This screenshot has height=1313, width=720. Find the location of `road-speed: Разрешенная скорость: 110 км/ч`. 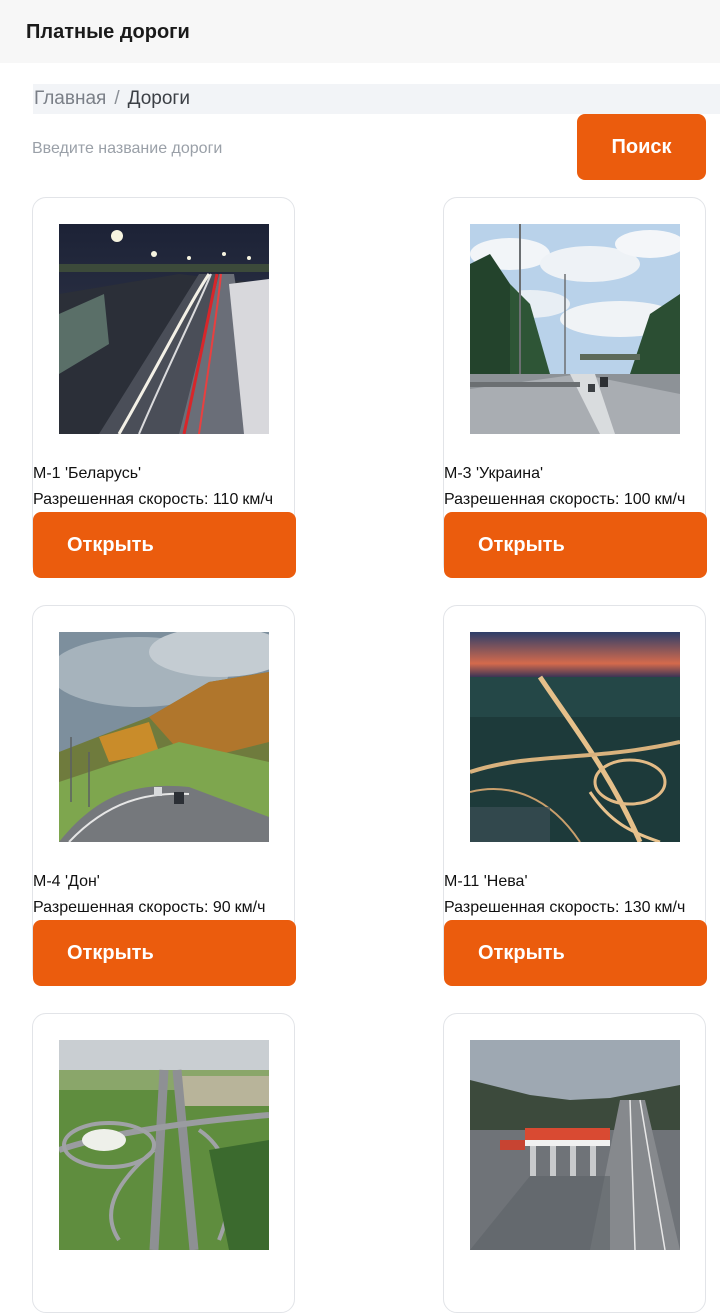

road-speed: Разрешенная скорость: 110 км/ч is located at coordinates (153, 500).